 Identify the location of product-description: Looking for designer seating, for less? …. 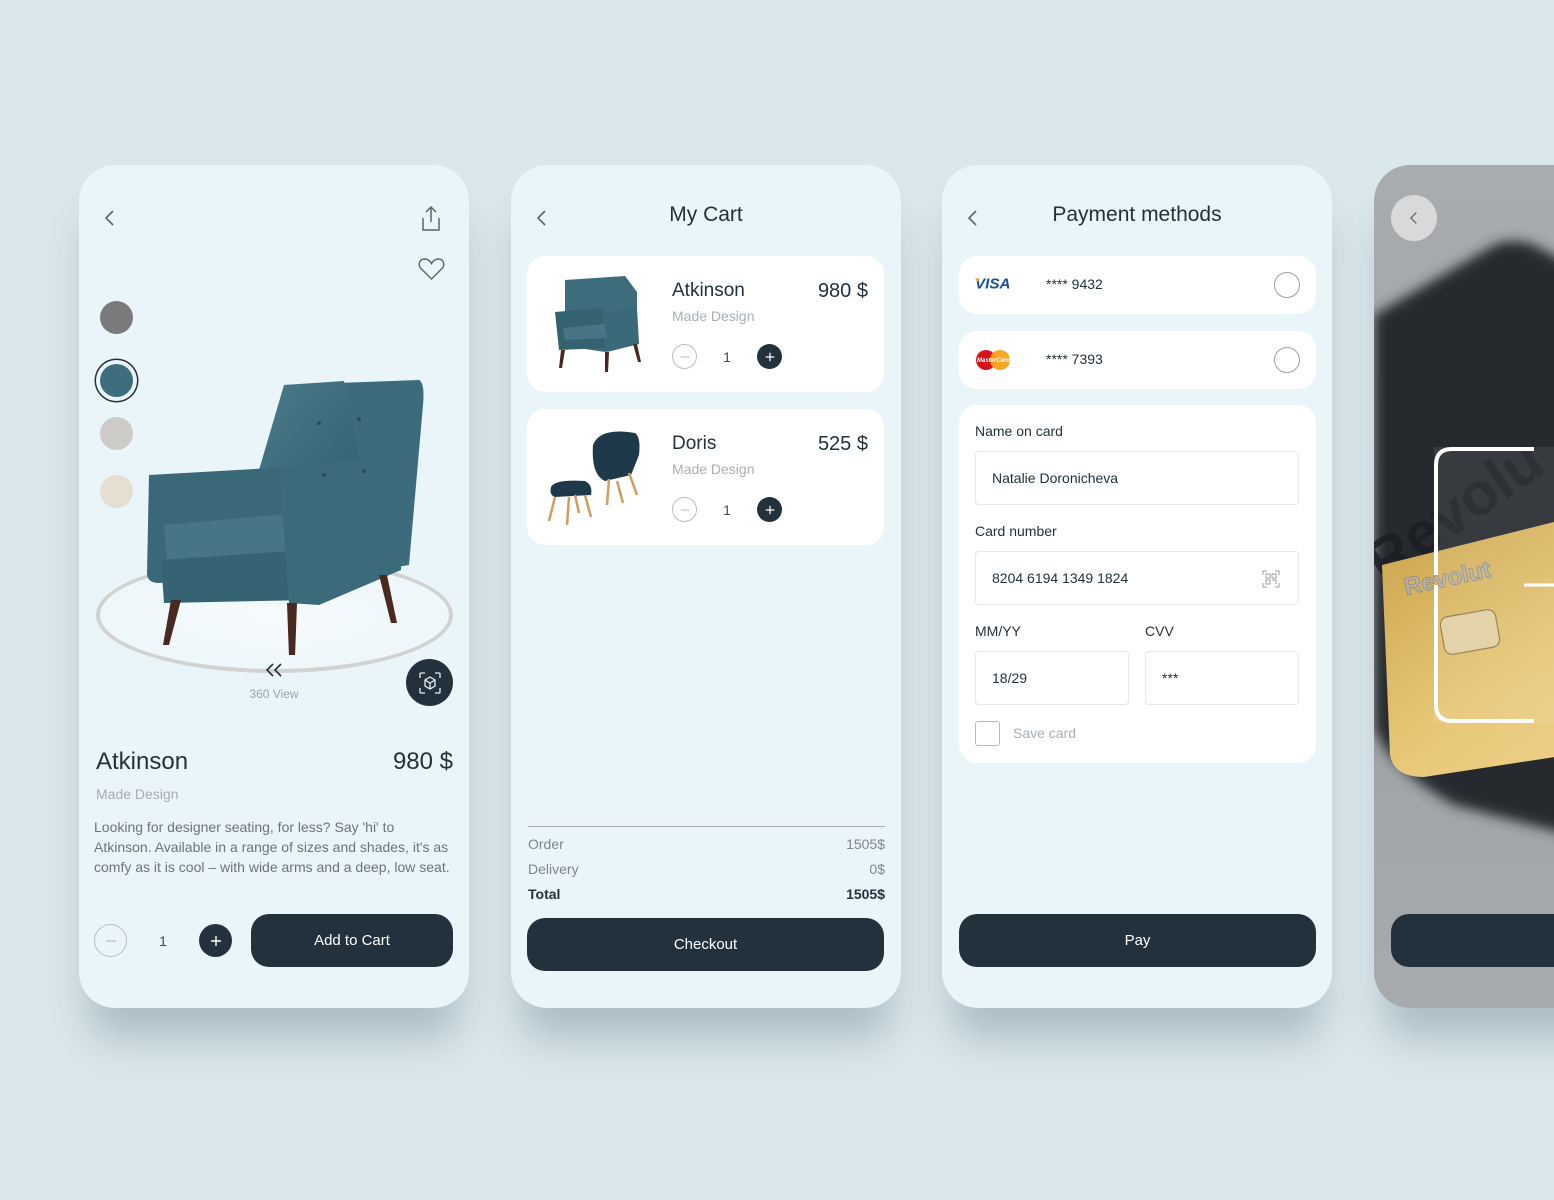
(272, 847).